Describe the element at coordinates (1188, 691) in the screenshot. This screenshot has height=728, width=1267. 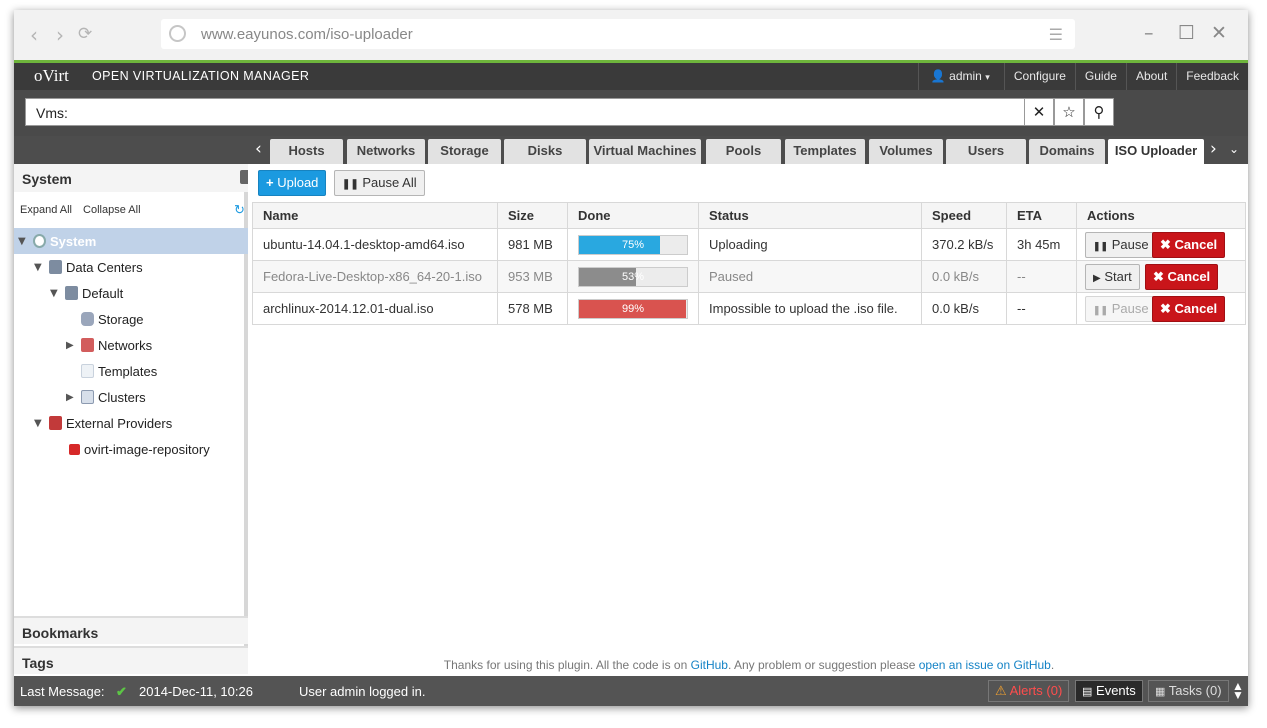
I see `tasks-tab: ▦ Tasks (0)` at that location.